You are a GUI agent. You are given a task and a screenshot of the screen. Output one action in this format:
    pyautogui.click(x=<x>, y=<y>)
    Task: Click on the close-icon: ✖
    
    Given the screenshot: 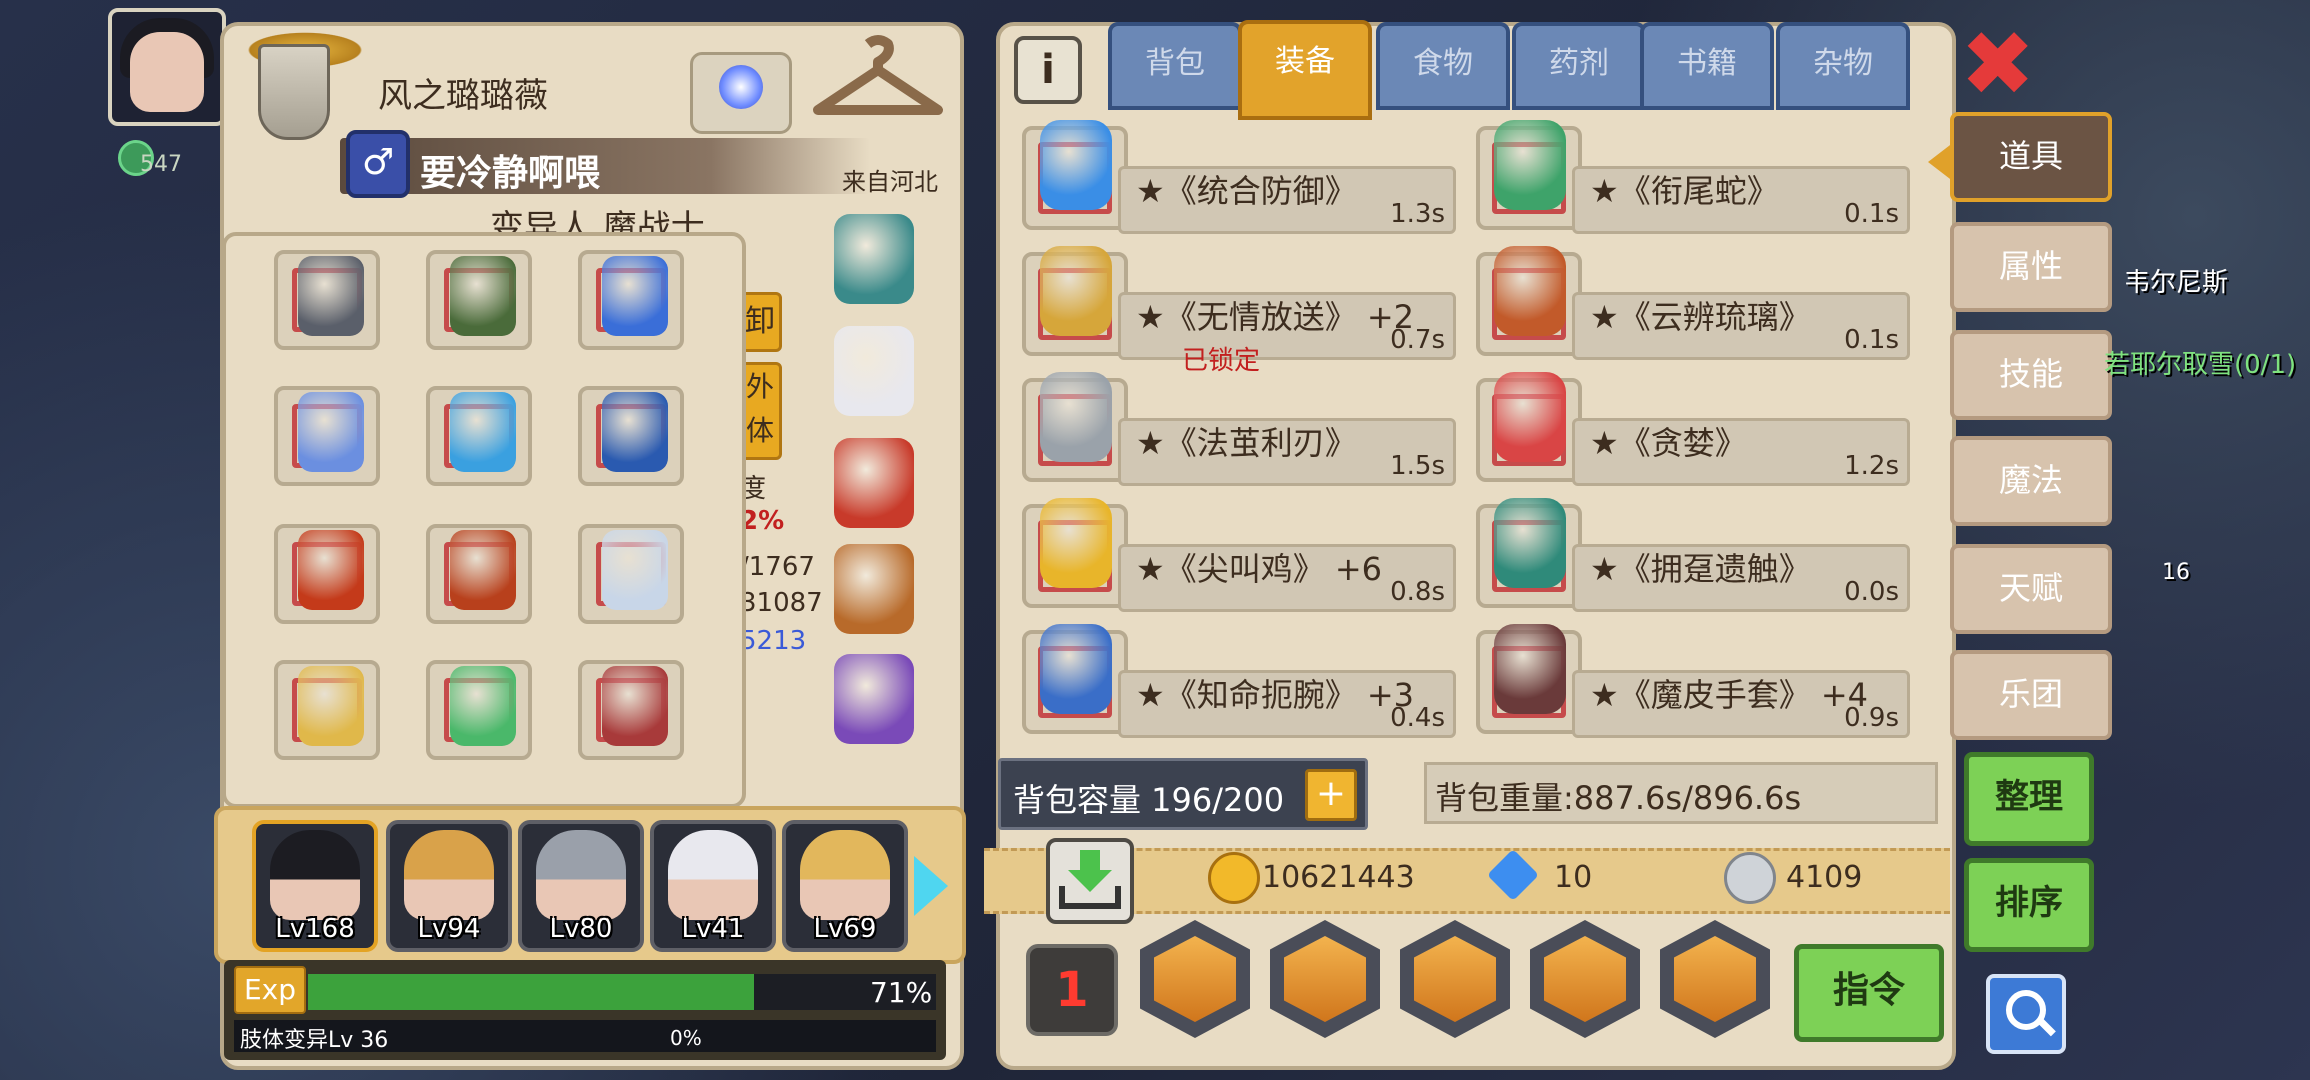 What is the action you would take?
    pyautogui.click(x=1997, y=65)
    